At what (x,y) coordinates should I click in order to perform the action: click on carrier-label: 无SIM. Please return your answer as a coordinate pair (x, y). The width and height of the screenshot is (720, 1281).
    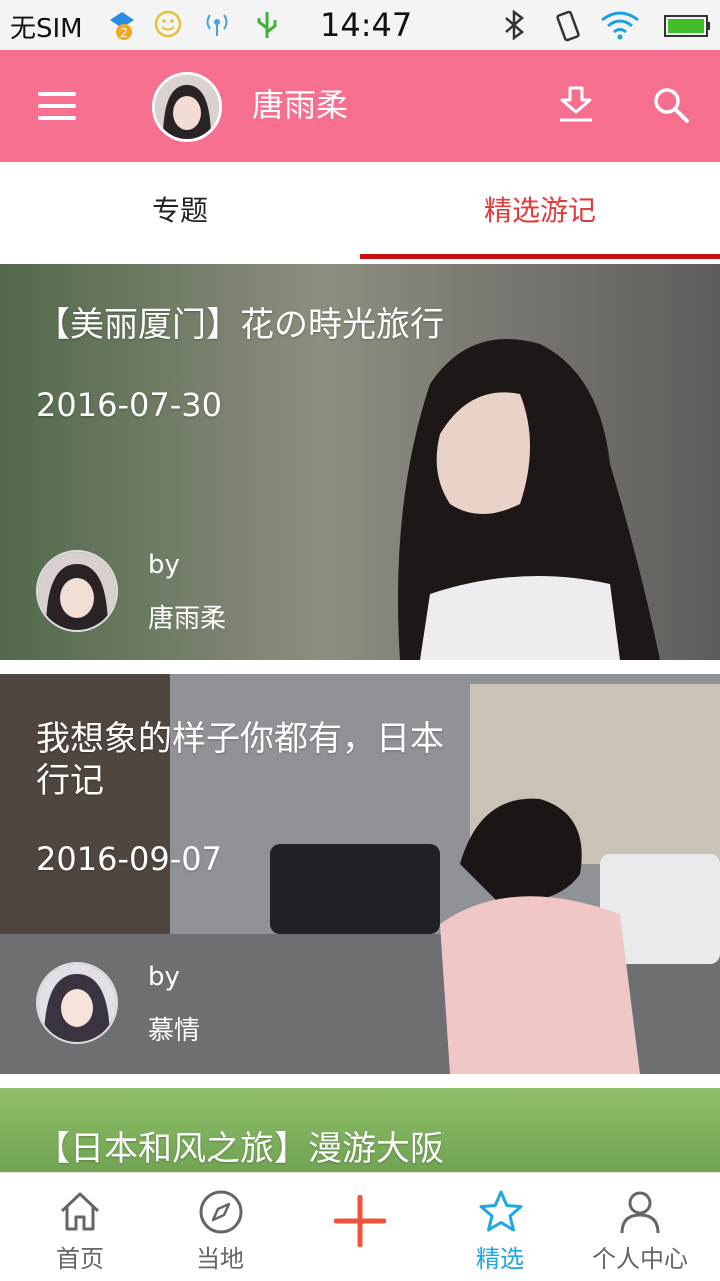
    Looking at the image, I should click on (46, 29).